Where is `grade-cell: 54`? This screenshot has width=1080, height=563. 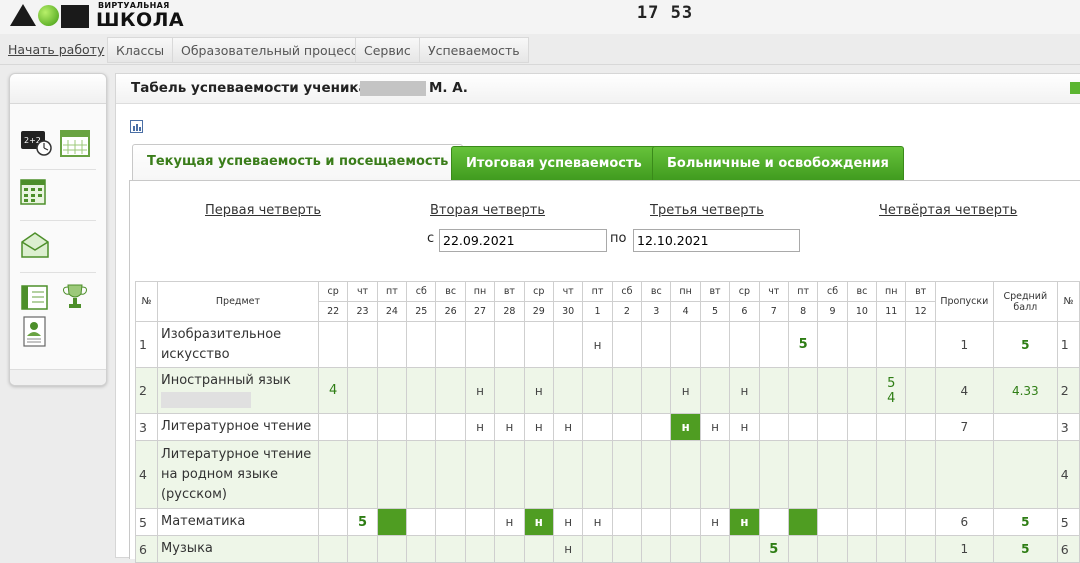 grade-cell: 54 is located at coordinates (891, 390).